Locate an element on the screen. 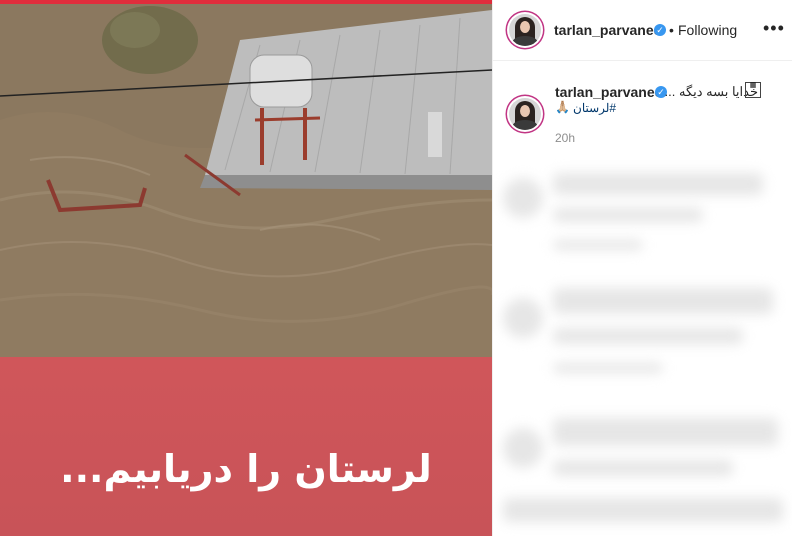 The height and width of the screenshot is (536, 792). post-header: tarlan_parvanee ✓ • Following ••• is located at coordinates (642, 30).